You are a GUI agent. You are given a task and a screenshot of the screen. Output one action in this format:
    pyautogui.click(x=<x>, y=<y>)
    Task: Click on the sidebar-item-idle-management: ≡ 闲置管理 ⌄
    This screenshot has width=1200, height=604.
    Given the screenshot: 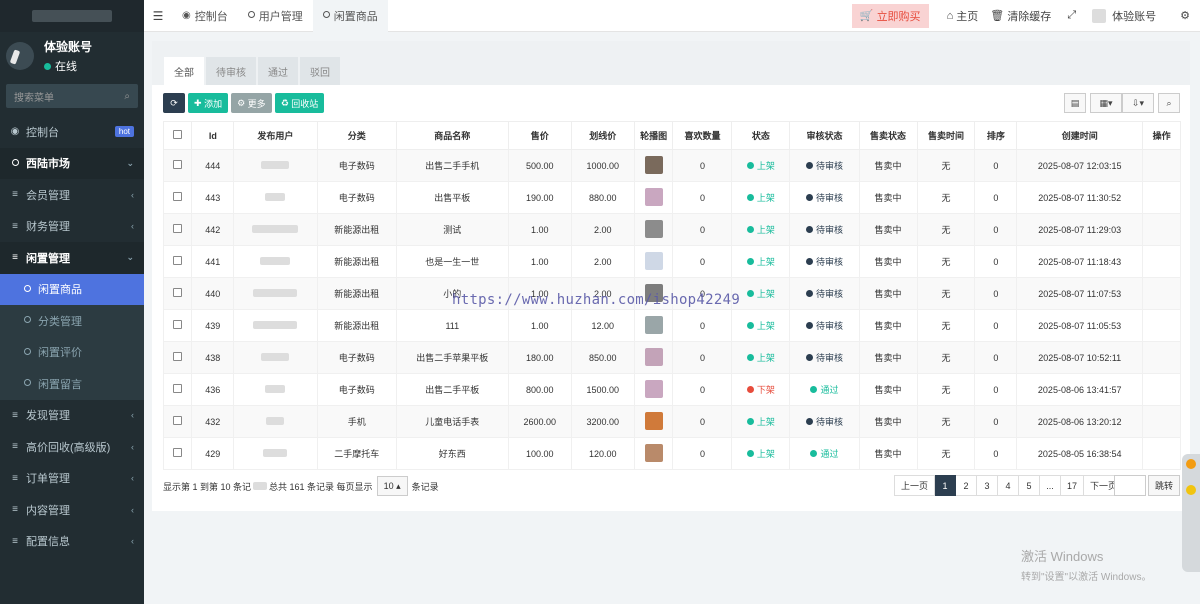 What is the action you would take?
    pyautogui.click(x=72, y=258)
    